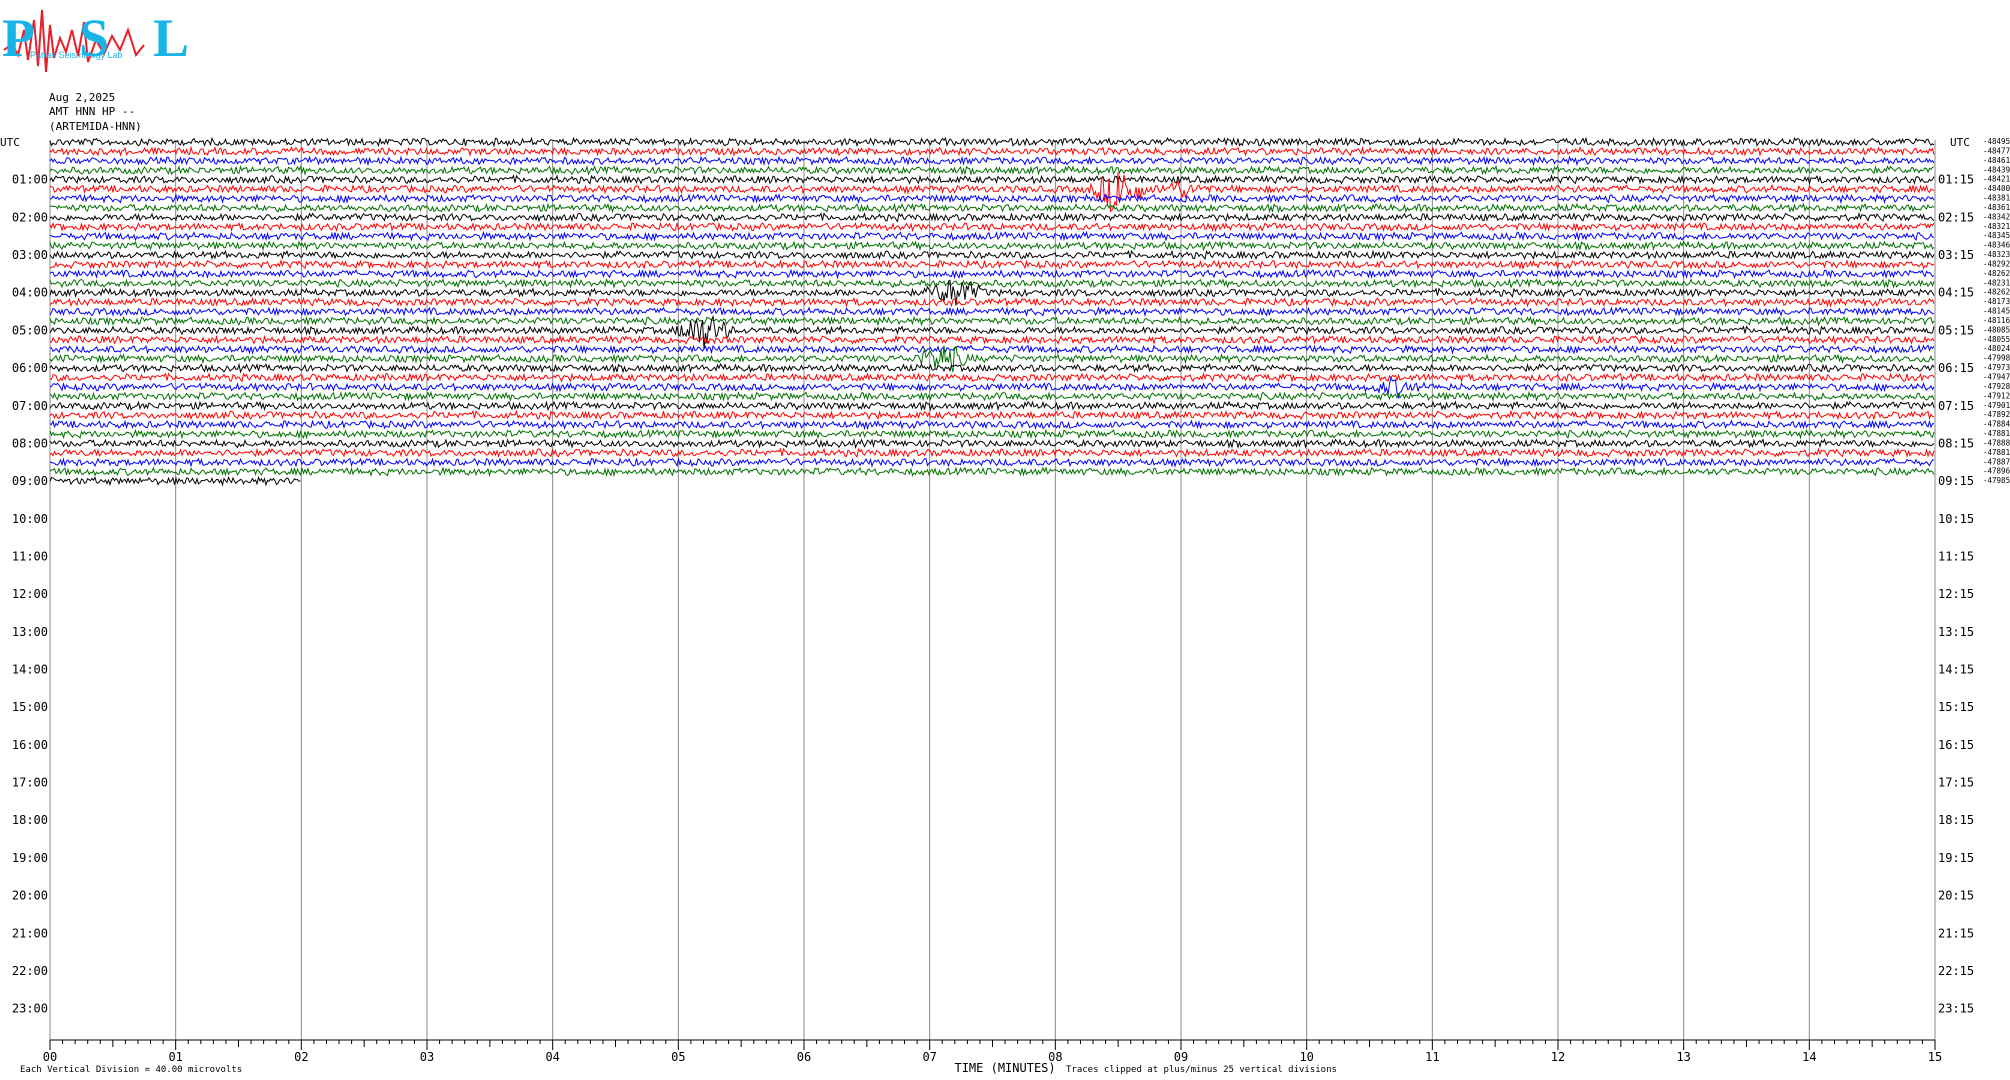  Describe the element at coordinates (1996, 169) in the screenshot. I see `trace-offset-label: -48439` at that location.